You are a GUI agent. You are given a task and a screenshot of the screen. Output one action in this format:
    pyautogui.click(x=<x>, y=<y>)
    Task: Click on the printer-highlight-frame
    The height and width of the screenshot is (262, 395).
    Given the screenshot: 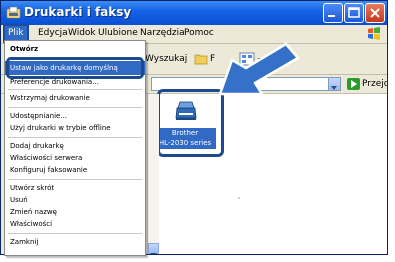 What is the action you would take?
    pyautogui.click(x=190, y=123)
    